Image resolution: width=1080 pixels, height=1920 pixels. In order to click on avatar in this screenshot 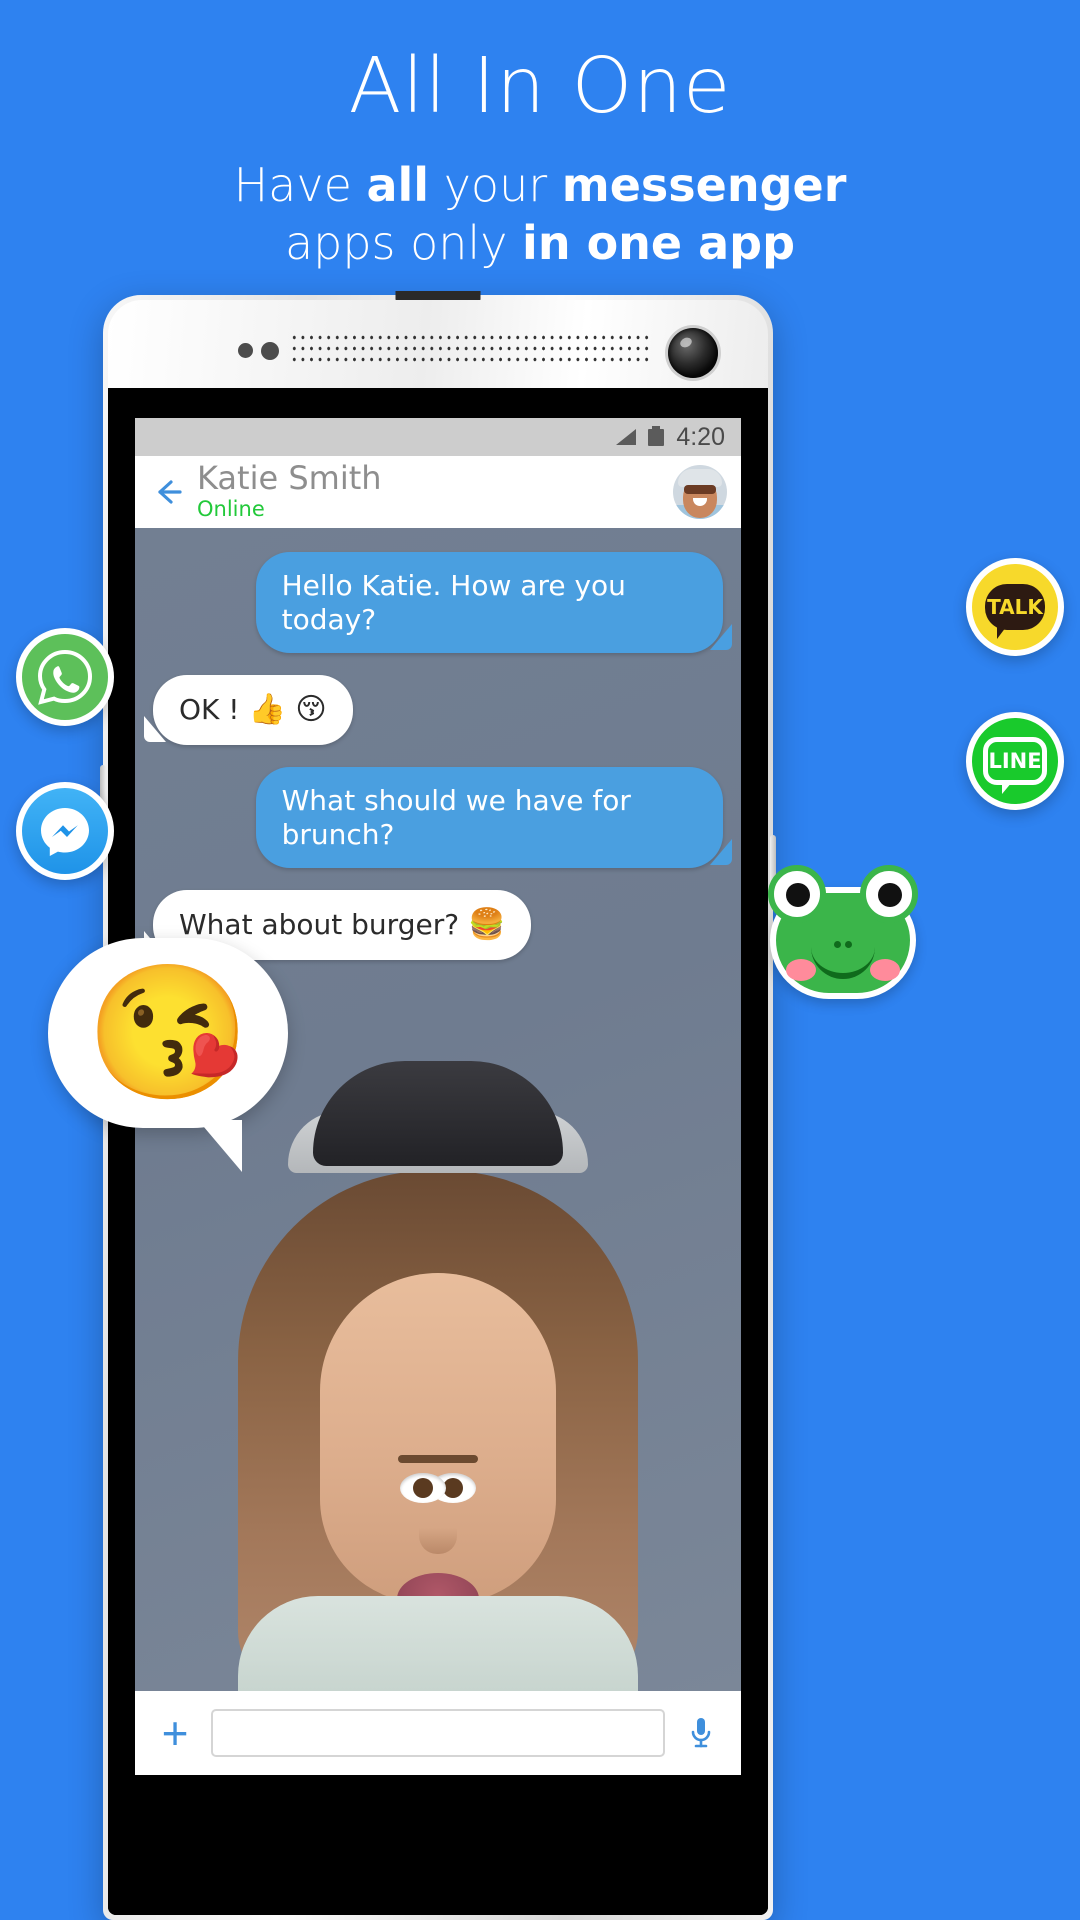, I will do `click(700, 492)`.